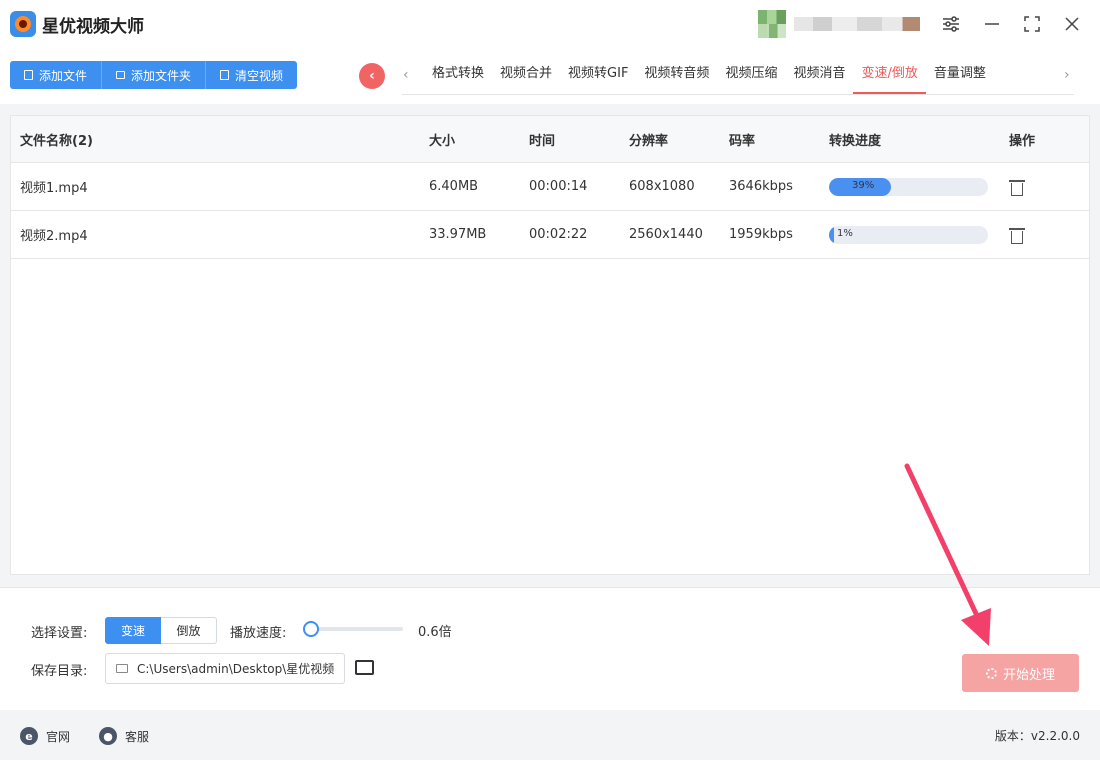 The height and width of the screenshot is (760, 1100). What do you see at coordinates (845, 233) in the screenshot?
I see `progress-label: 1%` at bounding box center [845, 233].